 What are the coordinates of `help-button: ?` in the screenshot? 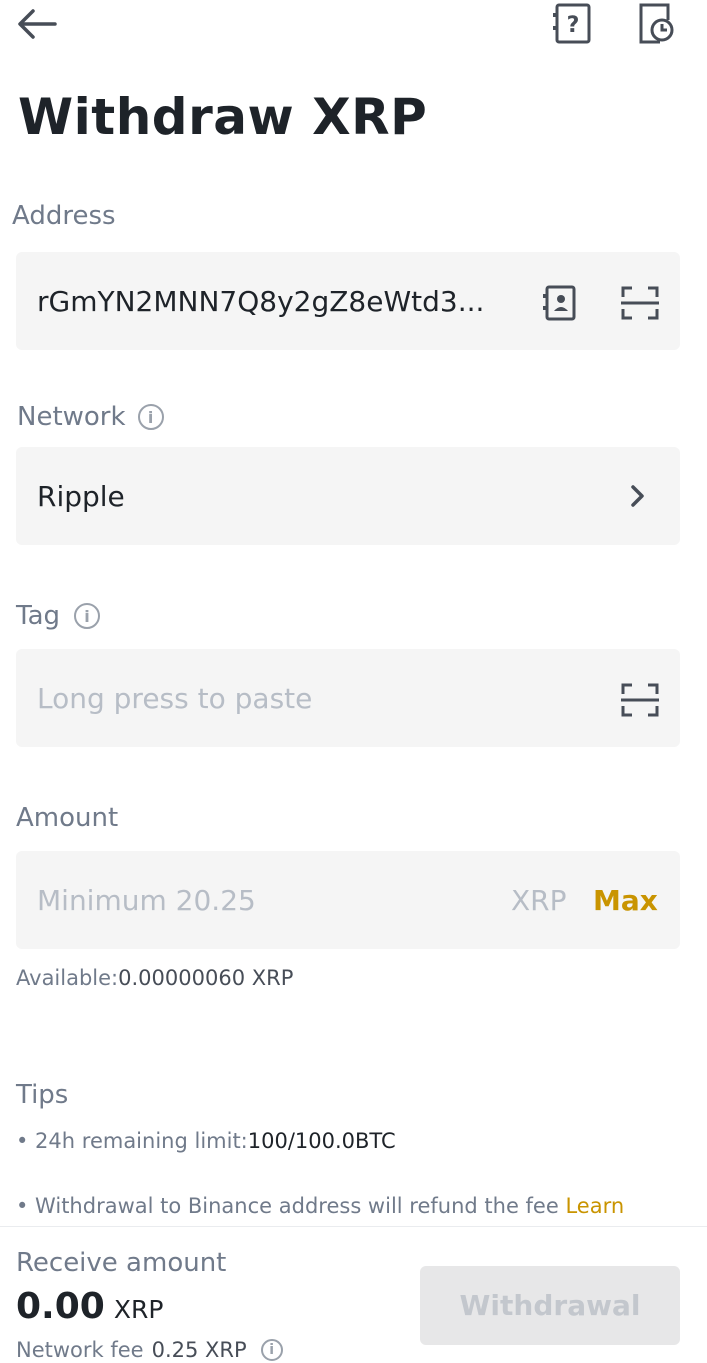 It's located at (573, 23).